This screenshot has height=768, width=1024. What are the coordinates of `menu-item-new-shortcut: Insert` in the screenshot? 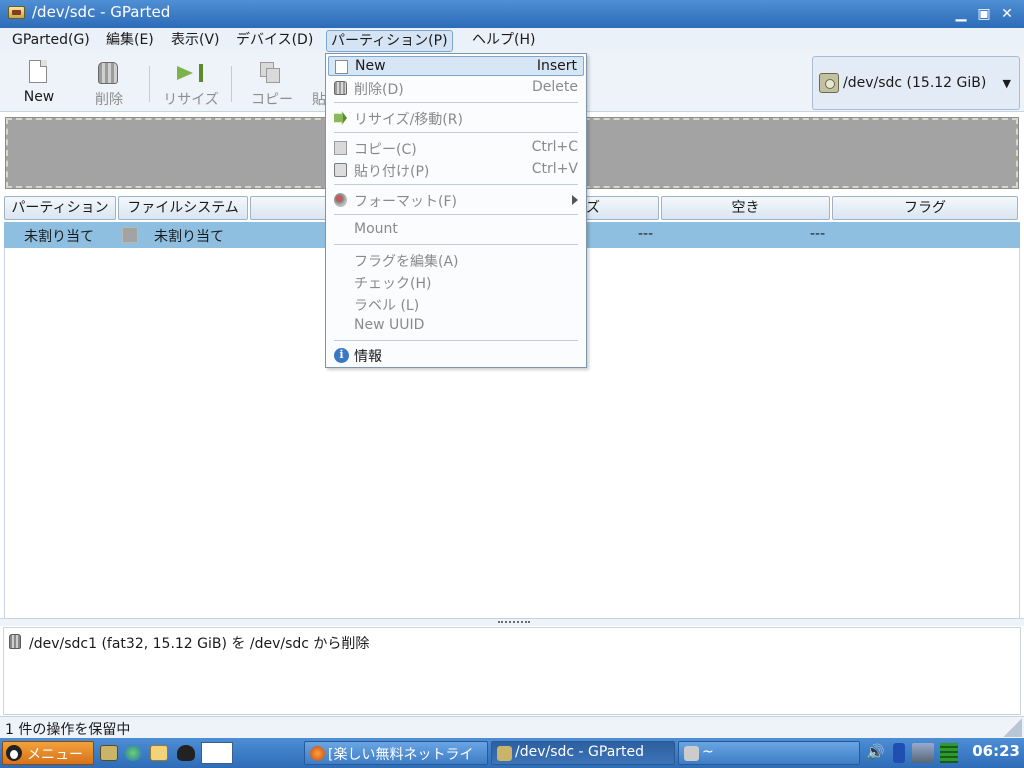 It's located at (556, 66).